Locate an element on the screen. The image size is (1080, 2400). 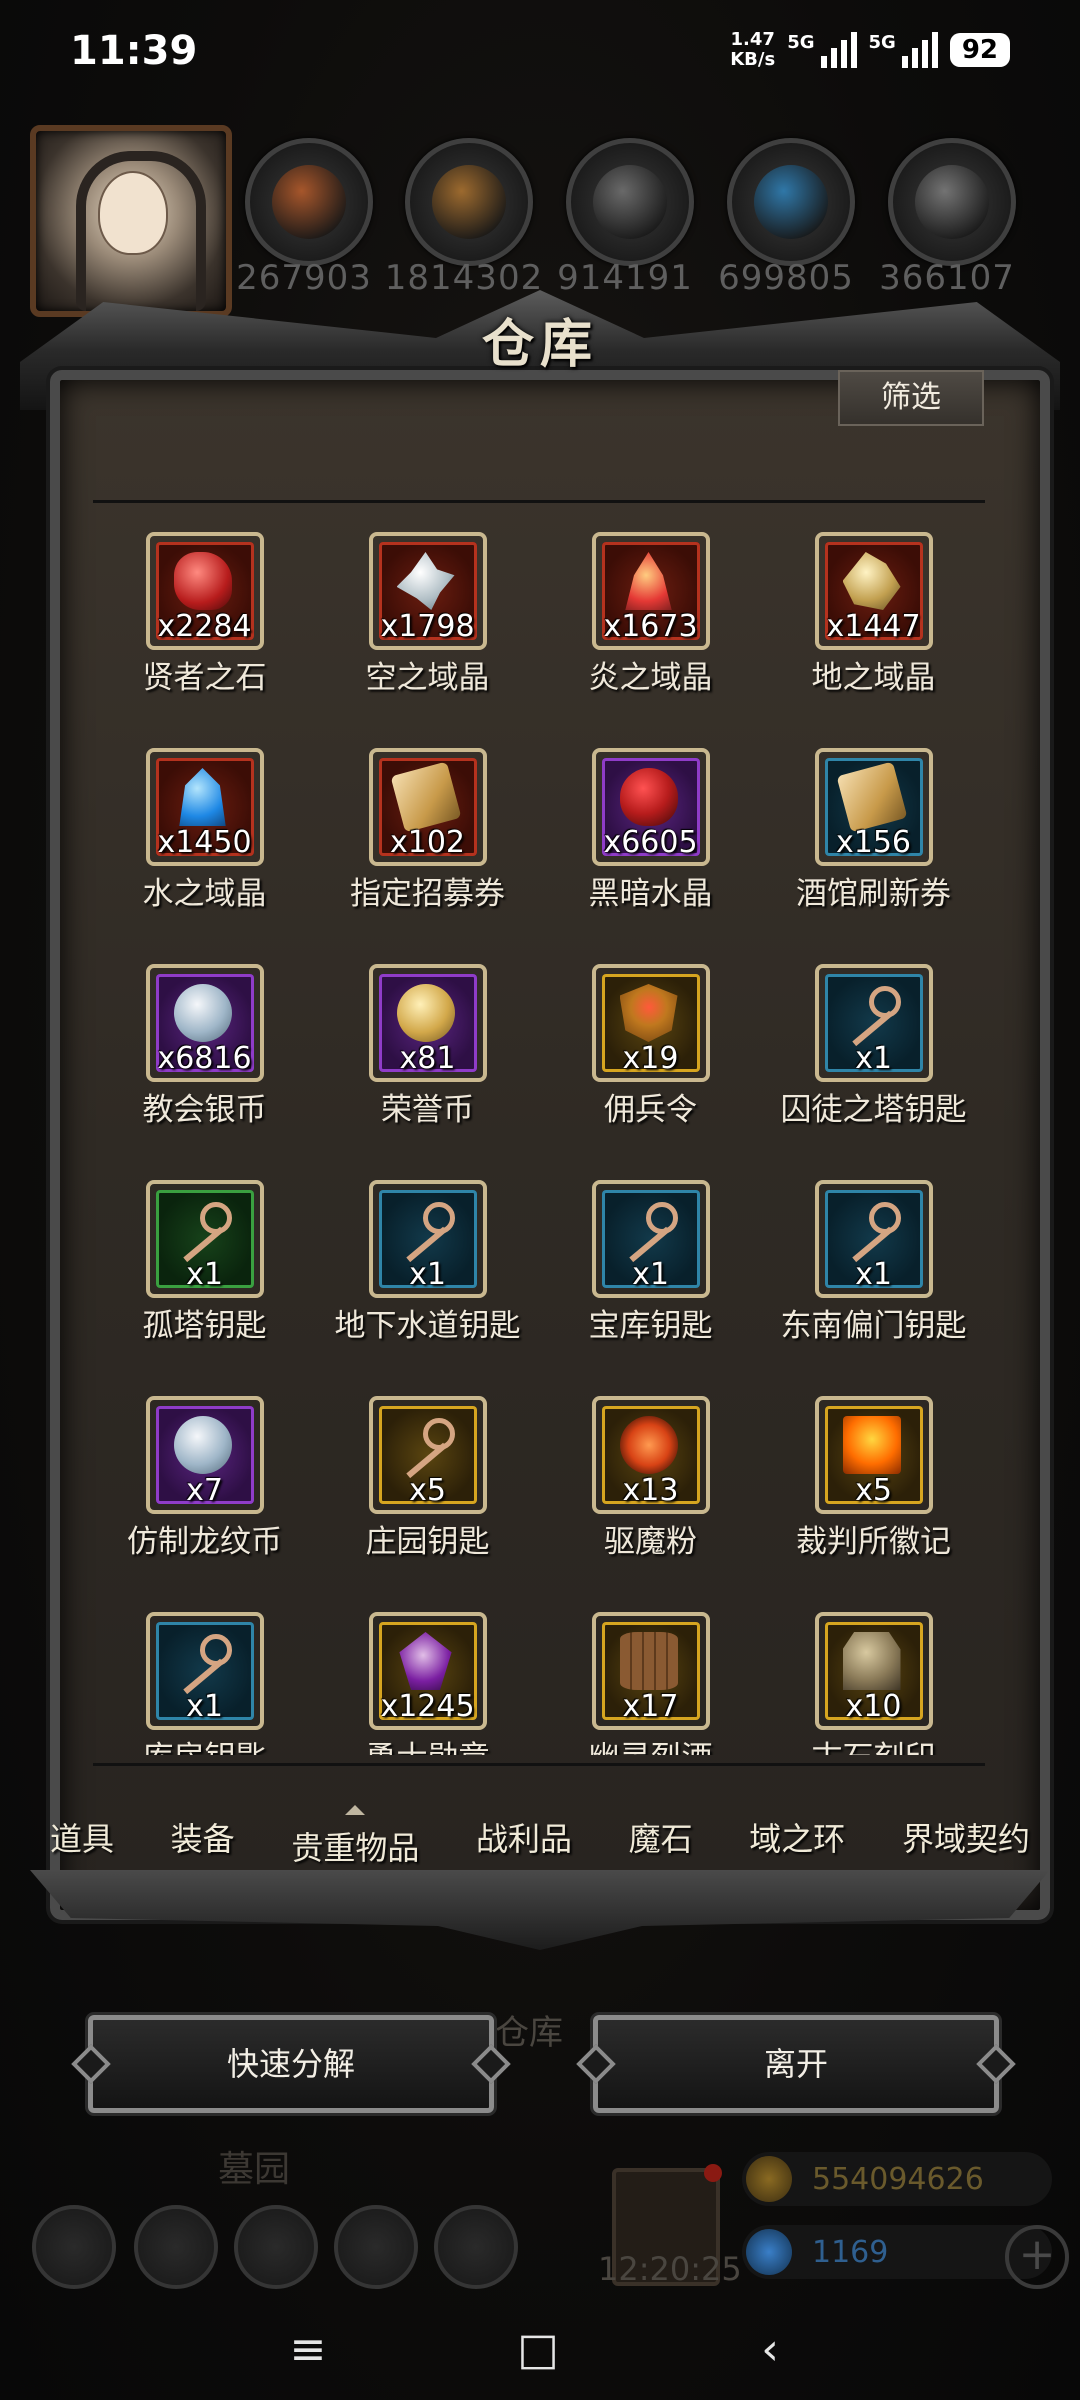
tab-2: 贵重物品 is located at coordinates (355, 1837).